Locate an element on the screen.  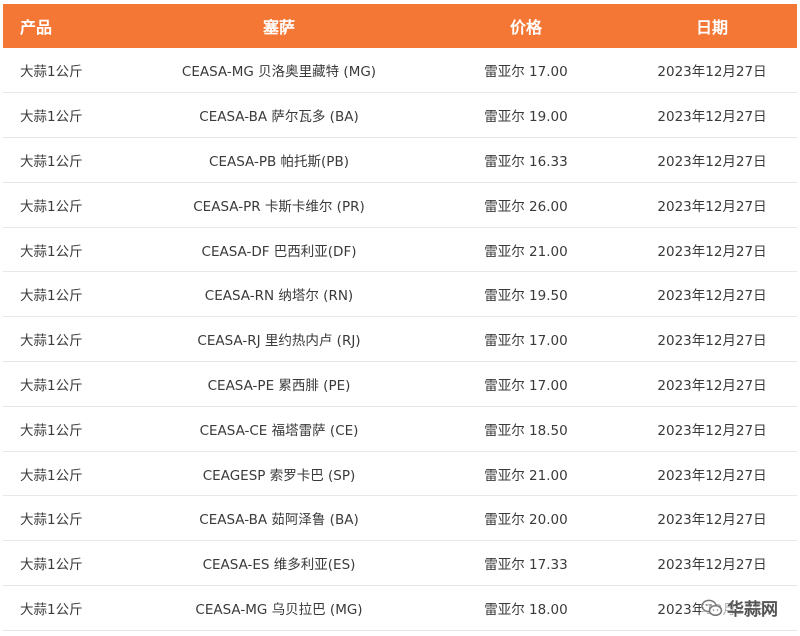
watermark-text: 华蒜网 is located at coordinates (752, 610).